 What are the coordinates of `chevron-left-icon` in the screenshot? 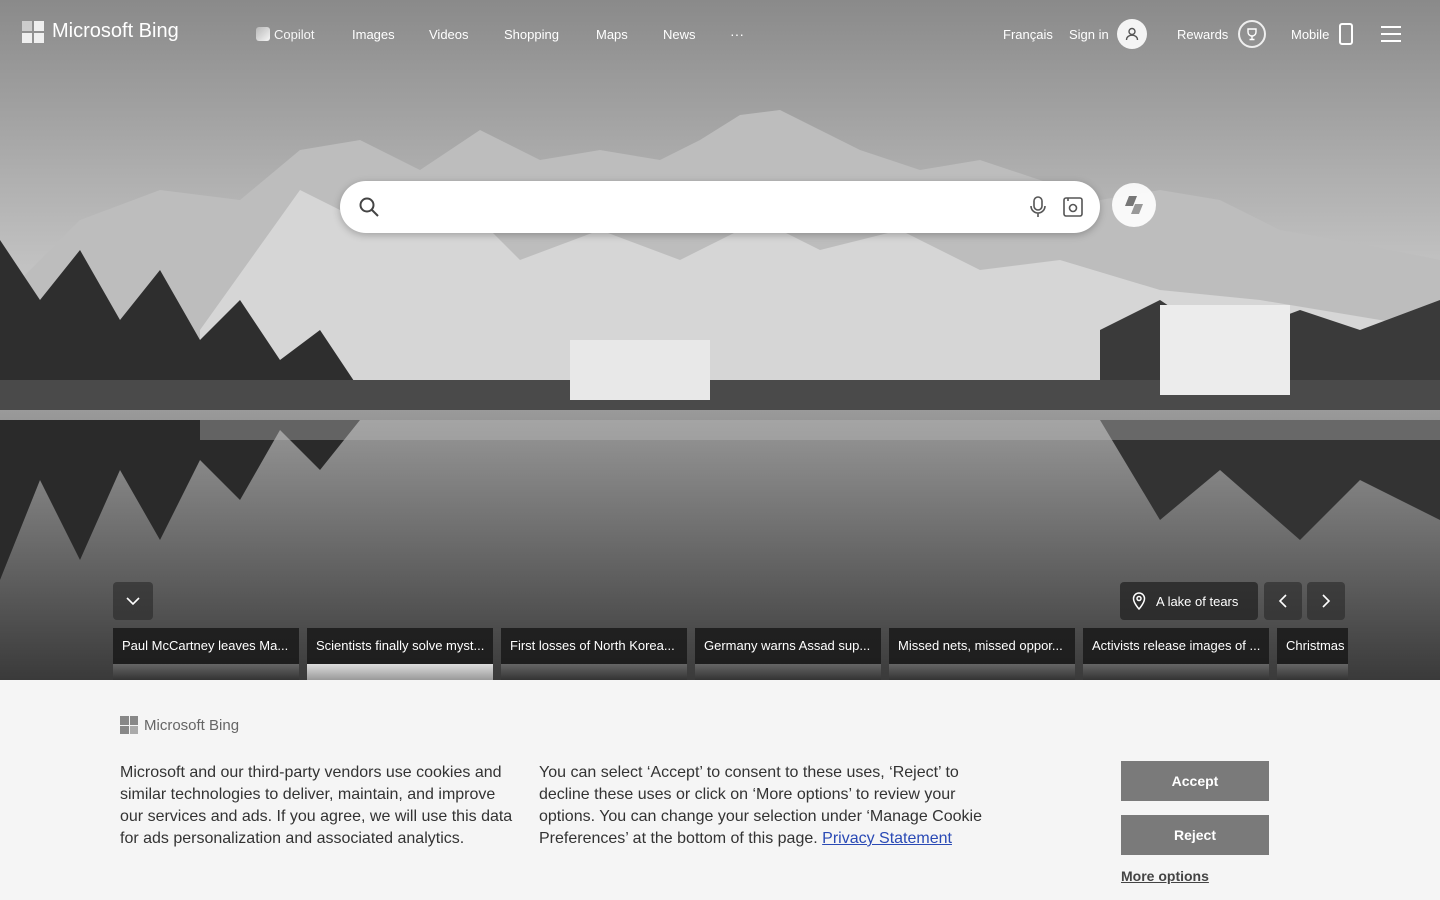 It's located at (1282, 601).